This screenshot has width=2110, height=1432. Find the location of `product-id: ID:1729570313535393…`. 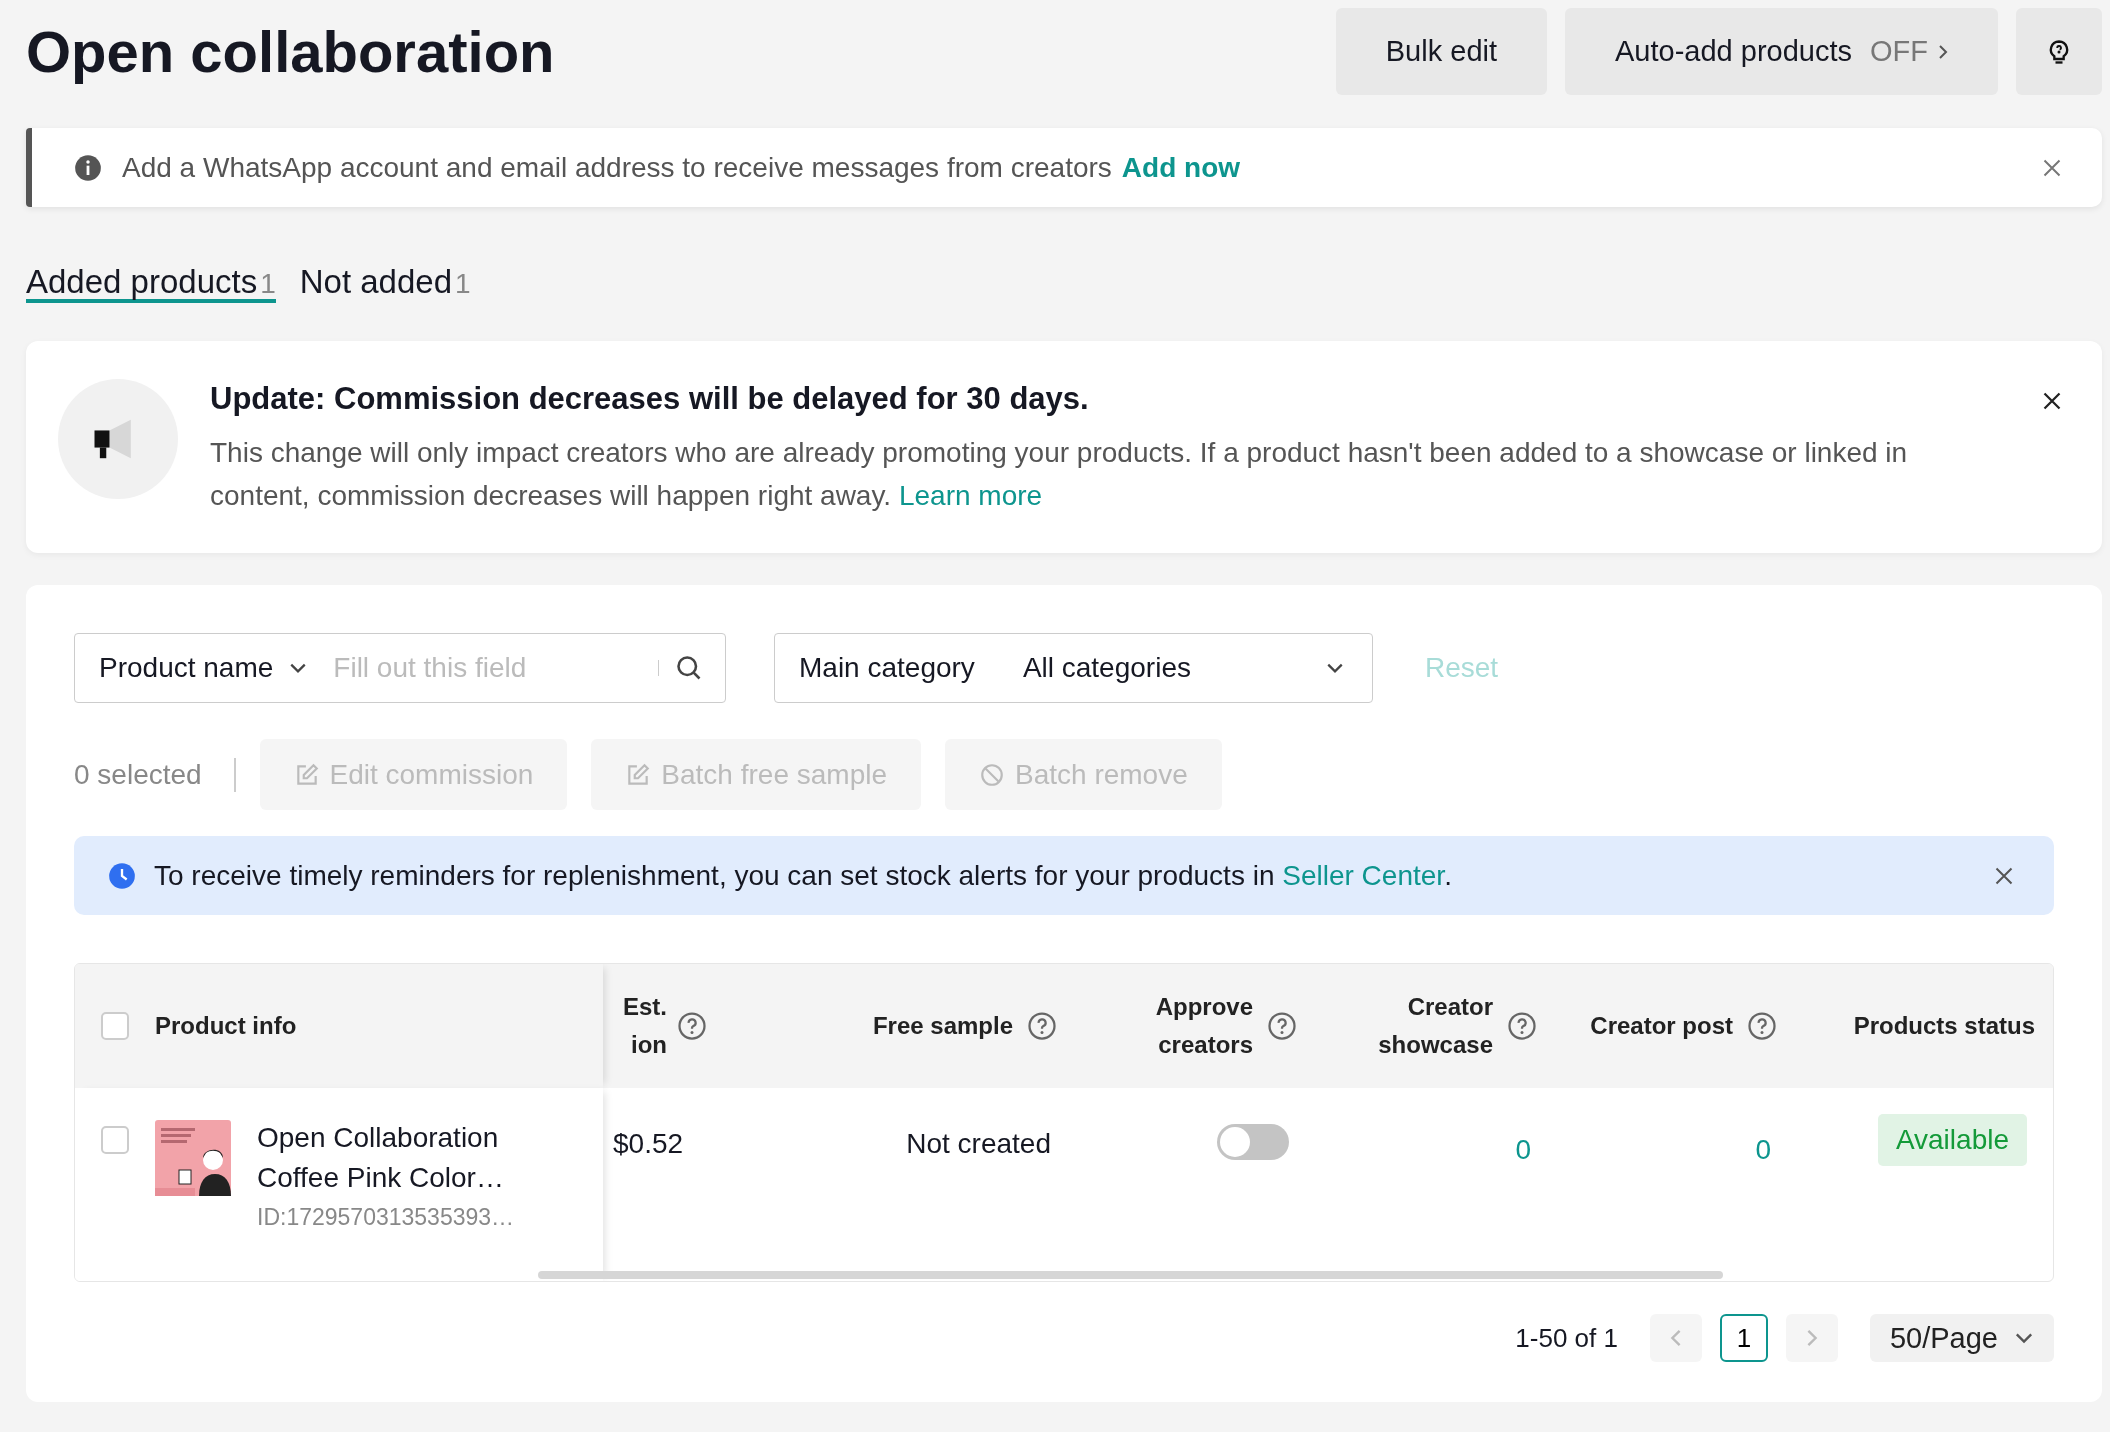

product-id: ID:1729570313535393… is located at coordinates (386, 1217).